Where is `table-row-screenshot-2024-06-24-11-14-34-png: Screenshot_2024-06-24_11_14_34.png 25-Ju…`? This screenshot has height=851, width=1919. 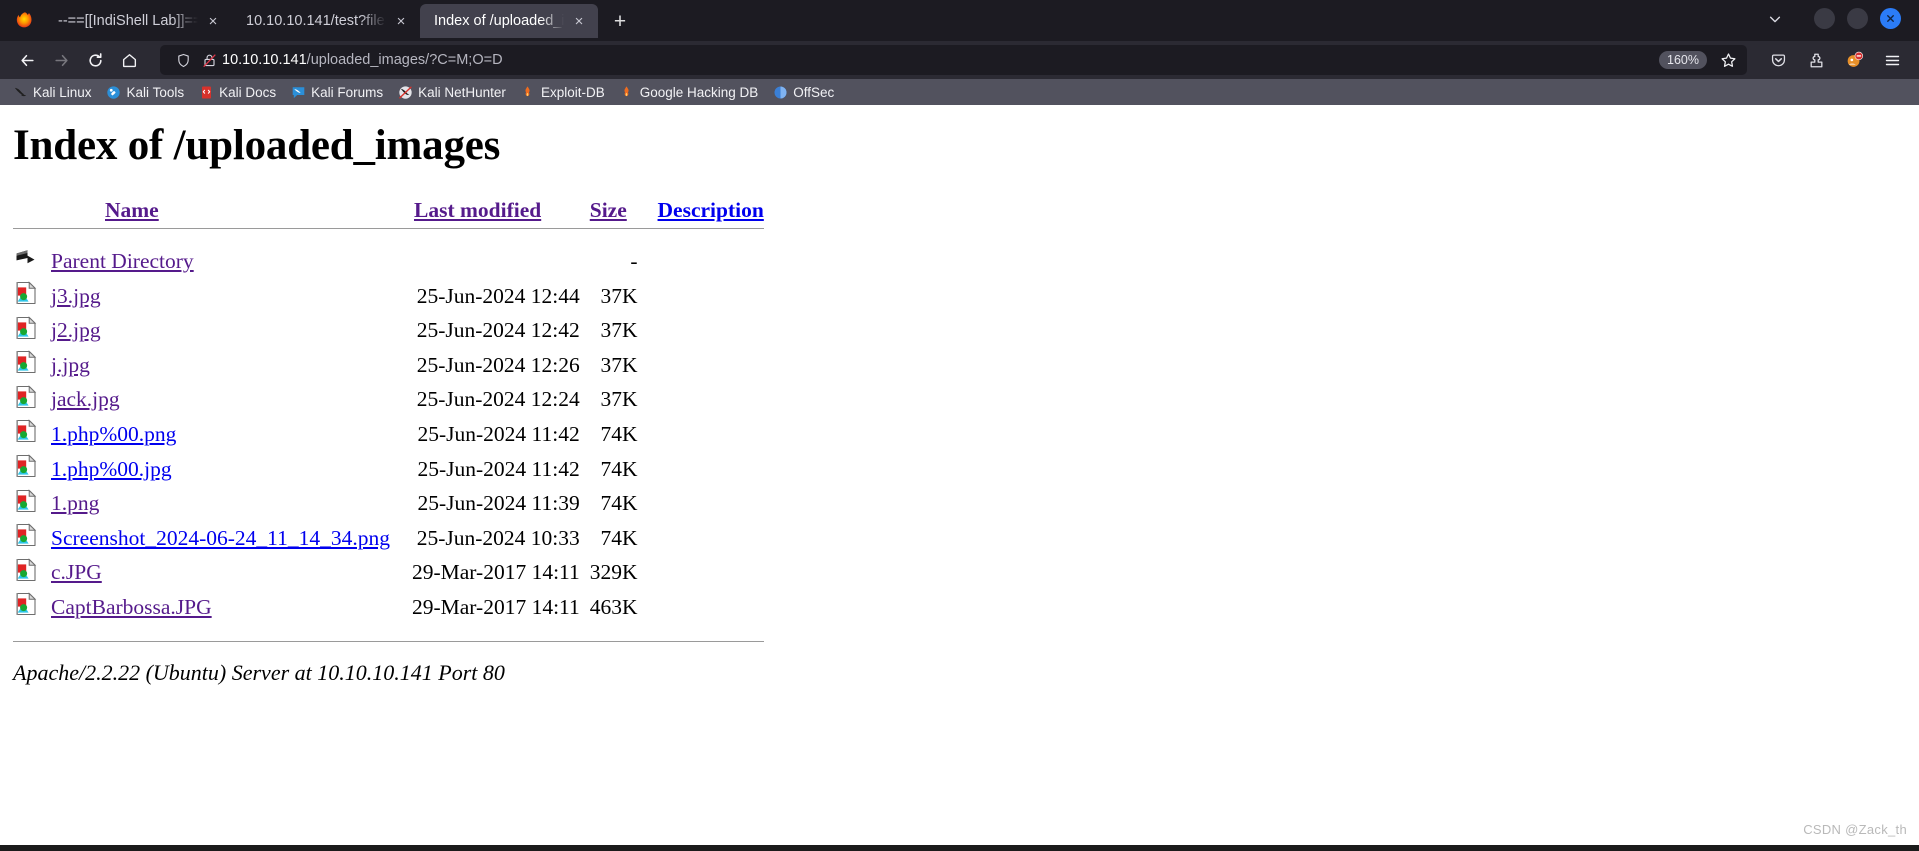 table-row-screenshot-2024-06-24-11-14-34-png: Screenshot_2024-06-24_11_14_34.png 25-Ju… is located at coordinates (388, 538).